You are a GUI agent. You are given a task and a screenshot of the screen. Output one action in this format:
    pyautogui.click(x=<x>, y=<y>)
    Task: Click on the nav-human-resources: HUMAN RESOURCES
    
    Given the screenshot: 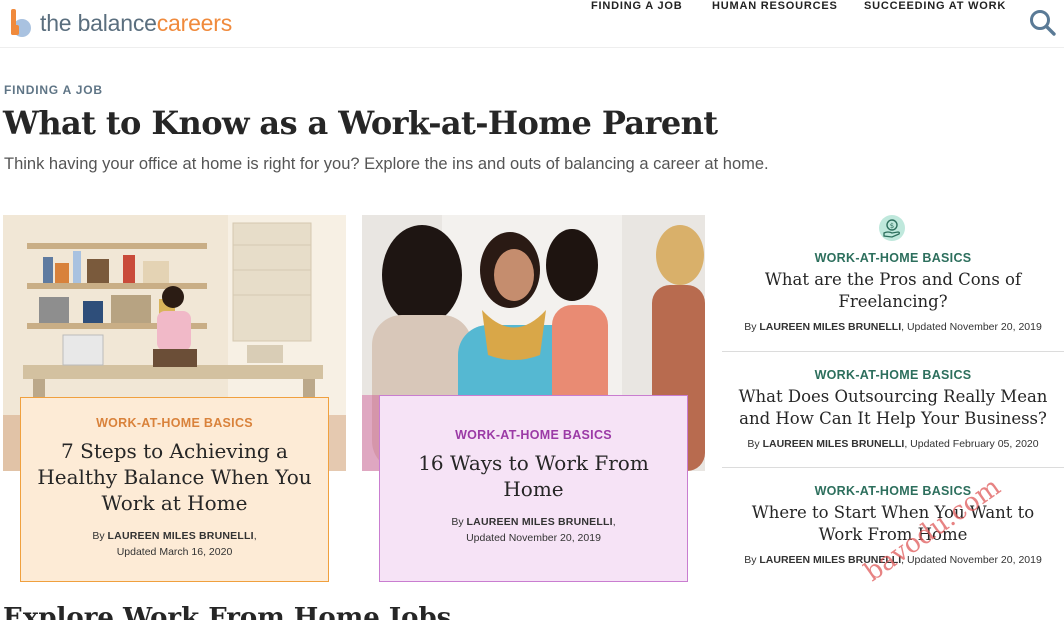 What is the action you would take?
    pyautogui.click(x=775, y=6)
    